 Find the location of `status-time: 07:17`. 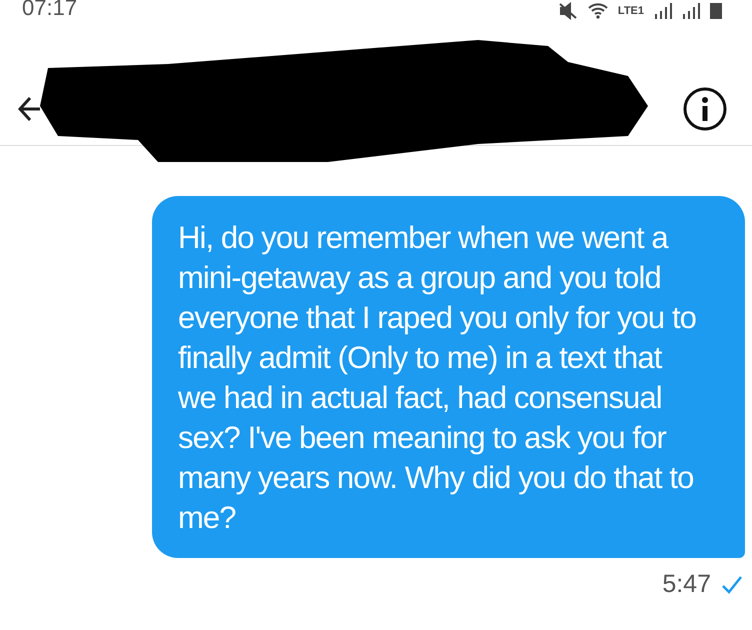

status-time: 07:17 is located at coordinates (50, 9).